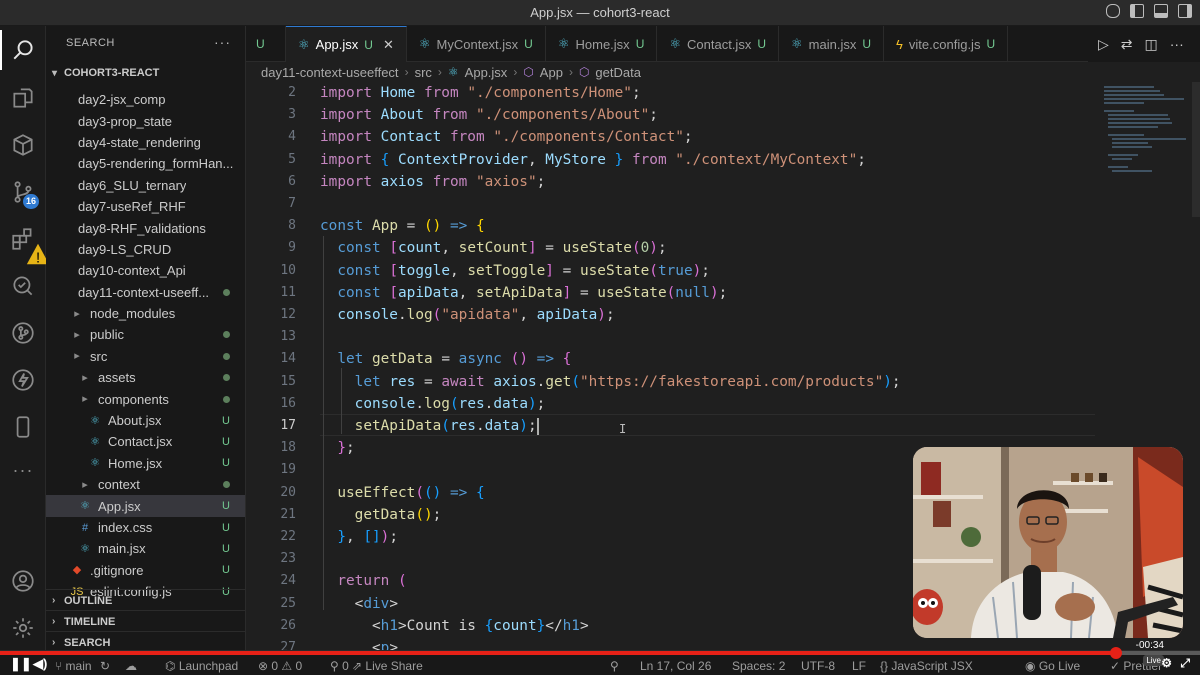 Image resolution: width=1200 pixels, height=675 pixels. Describe the element at coordinates (21, 664) in the screenshot. I see `pause-icon: ❚❚` at that location.